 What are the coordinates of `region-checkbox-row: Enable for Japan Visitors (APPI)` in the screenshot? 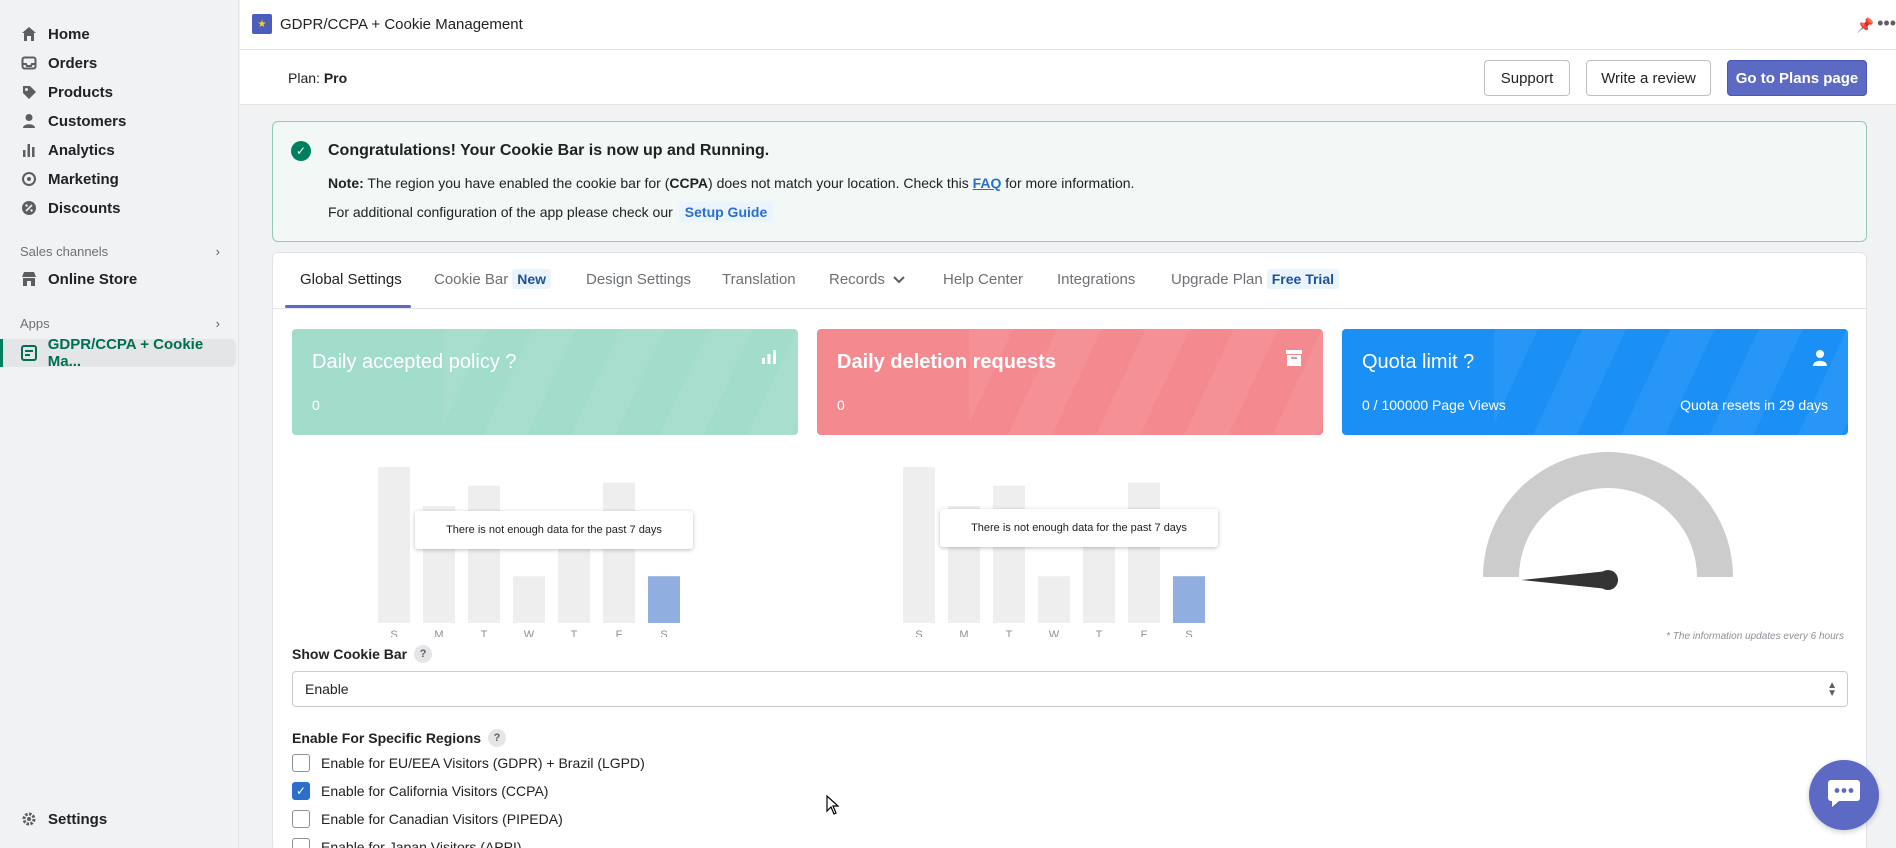 It's located at (407, 842).